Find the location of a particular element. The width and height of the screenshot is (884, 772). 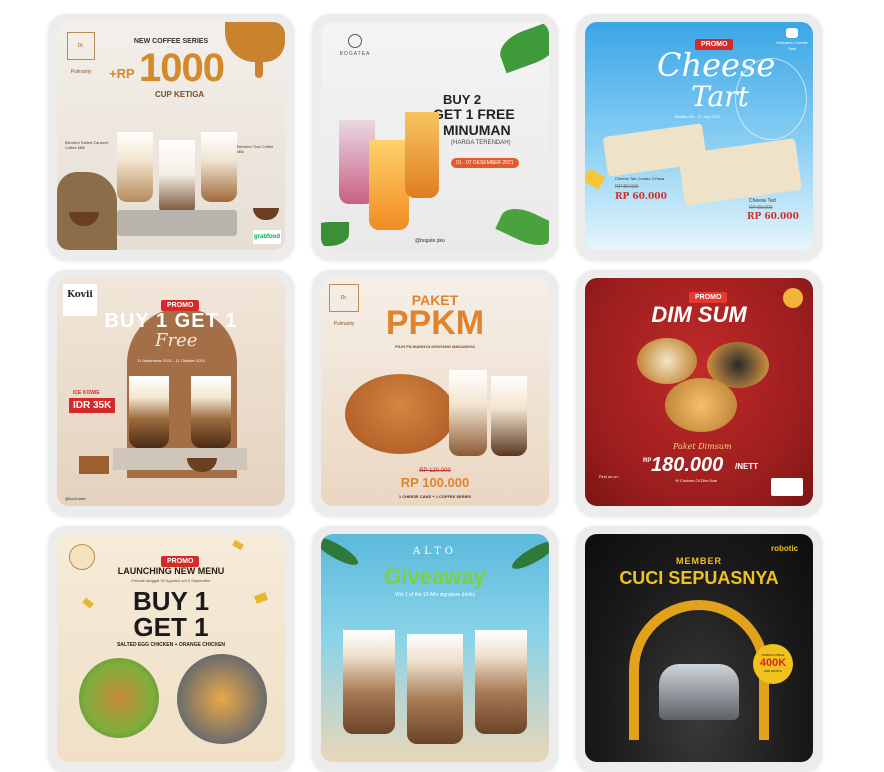

headline-line2: GET 1 is located at coordinates (171, 627).